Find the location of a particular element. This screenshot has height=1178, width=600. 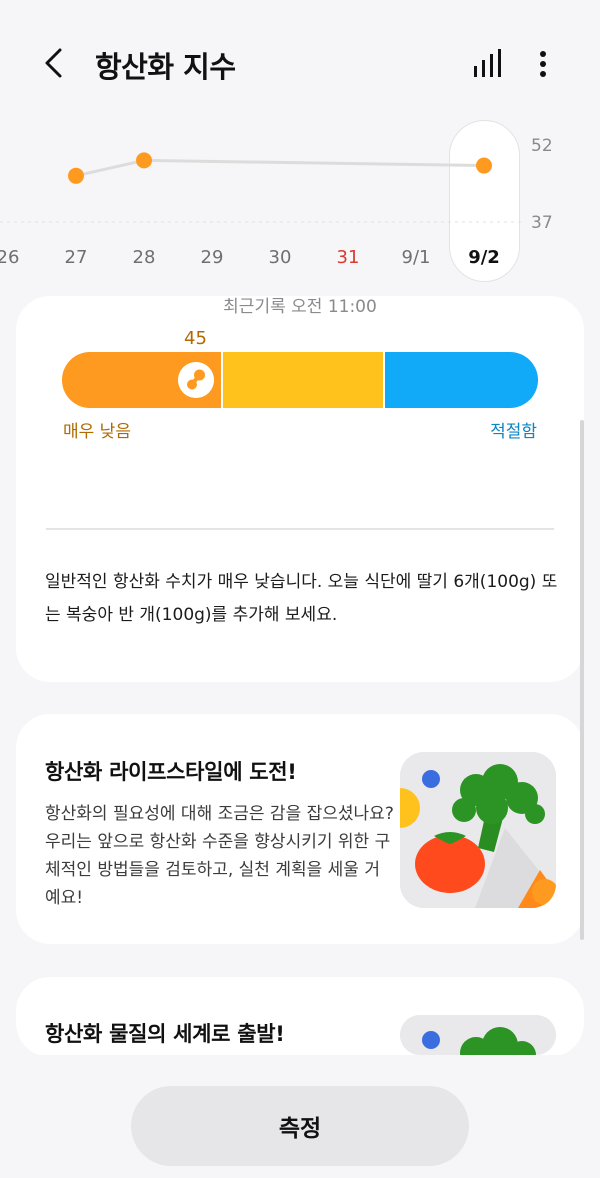

card-title: 항산화 라이프스타일에 도전! is located at coordinates (171, 772).